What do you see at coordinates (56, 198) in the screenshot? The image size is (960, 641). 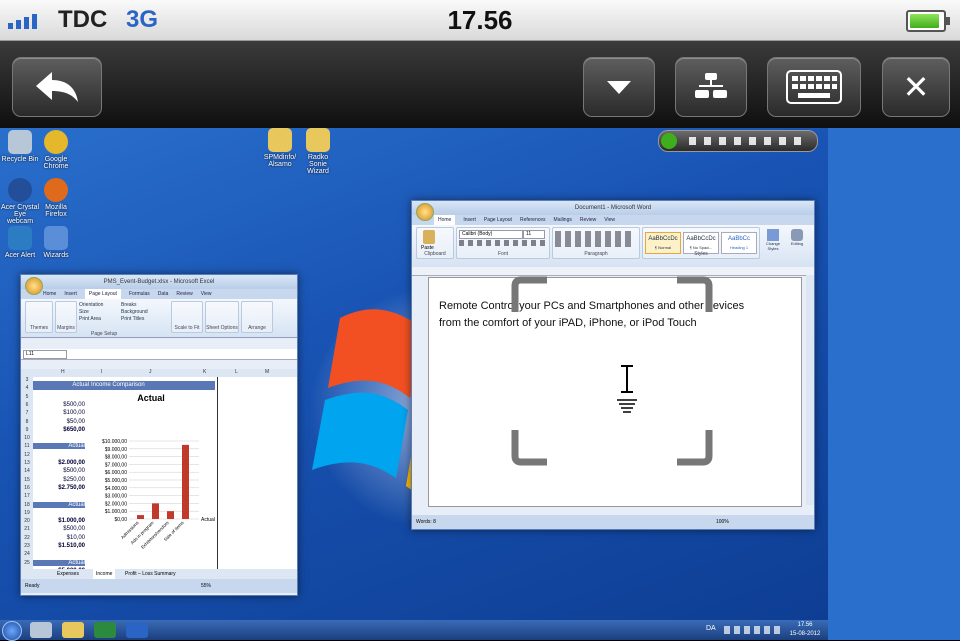 I see `desktop-icon-firefox: Mozilla Firefox` at bounding box center [56, 198].